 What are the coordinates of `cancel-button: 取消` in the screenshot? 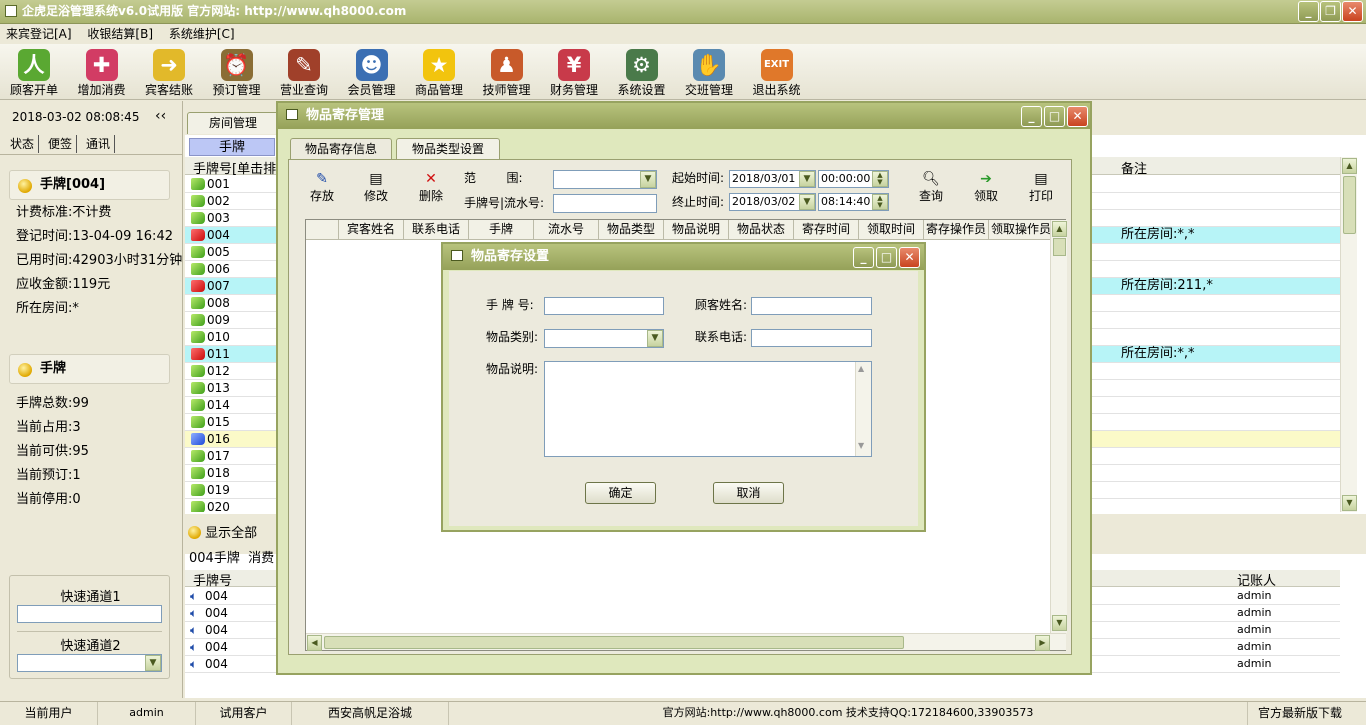 It's located at (748, 493).